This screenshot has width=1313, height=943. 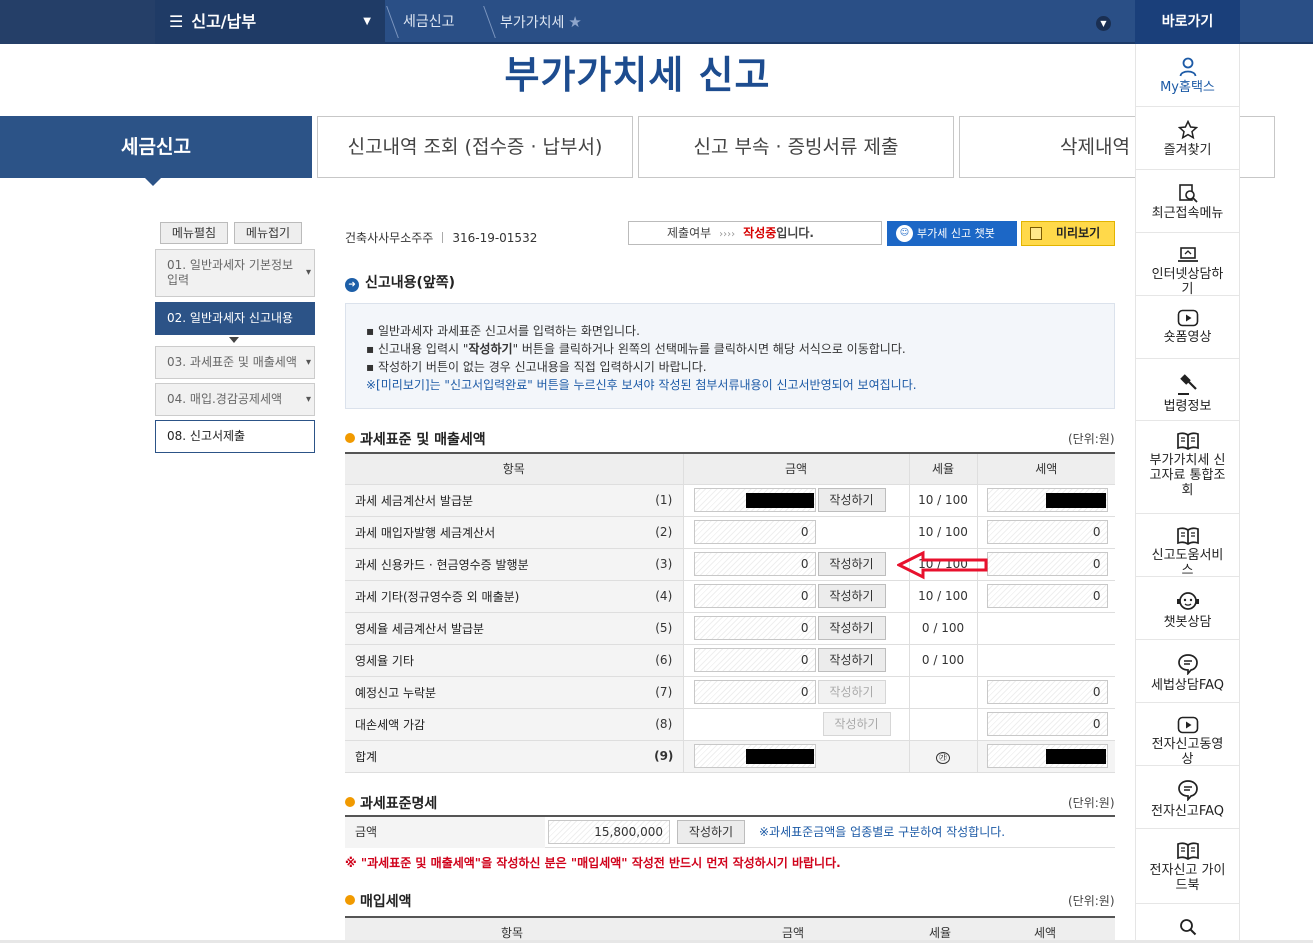 What do you see at coordinates (1045, 468) in the screenshot?
I see `column-header: 세액` at bounding box center [1045, 468].